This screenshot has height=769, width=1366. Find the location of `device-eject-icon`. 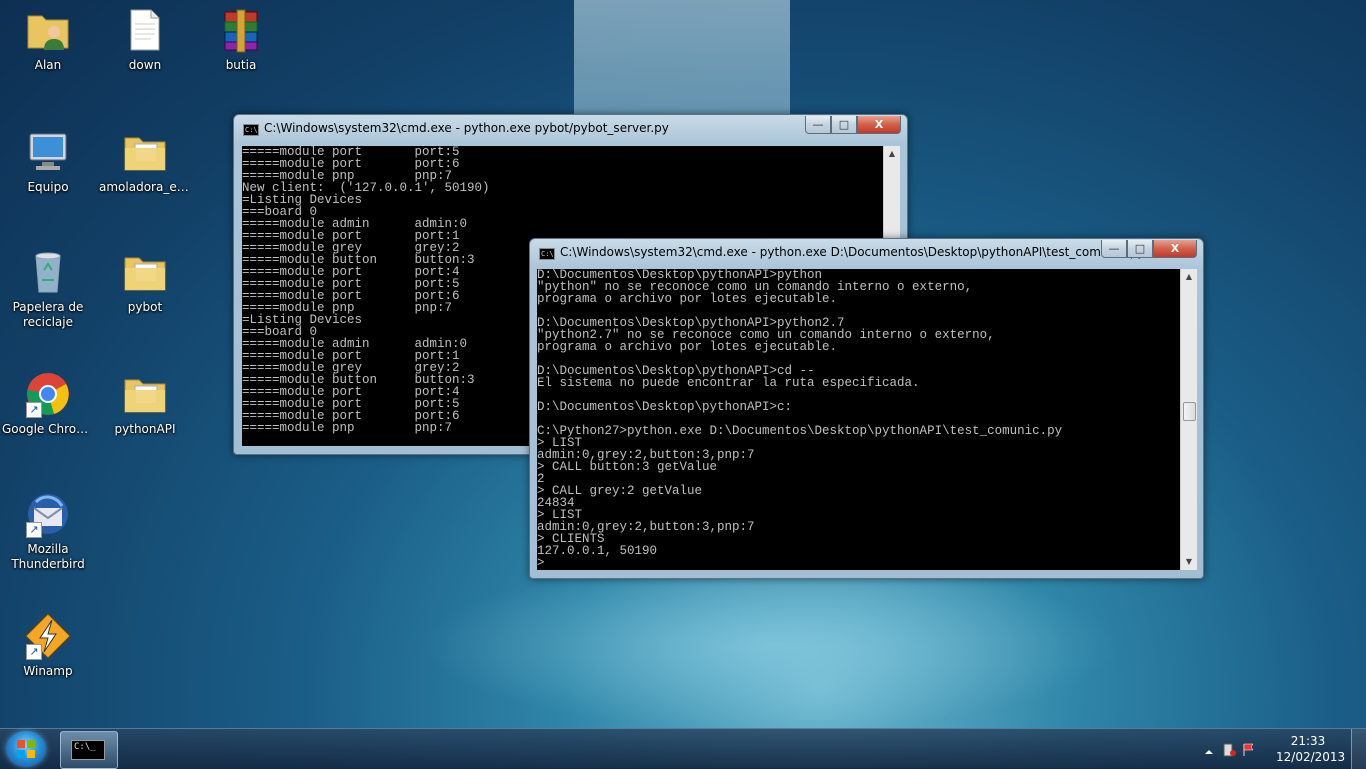

device-eject-icon is located at coordinates (1229, 749).